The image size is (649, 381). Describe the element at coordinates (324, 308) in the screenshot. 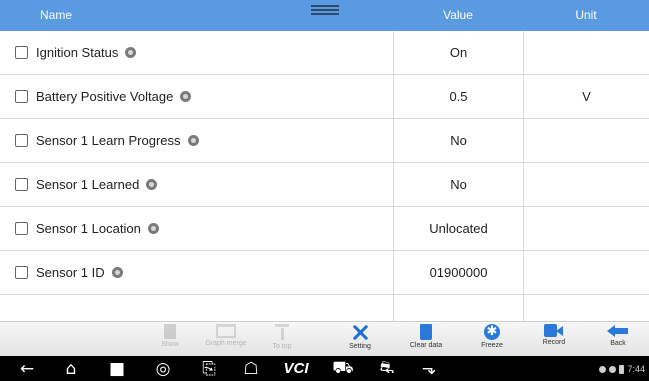

I see `table-row-partial` at that location.